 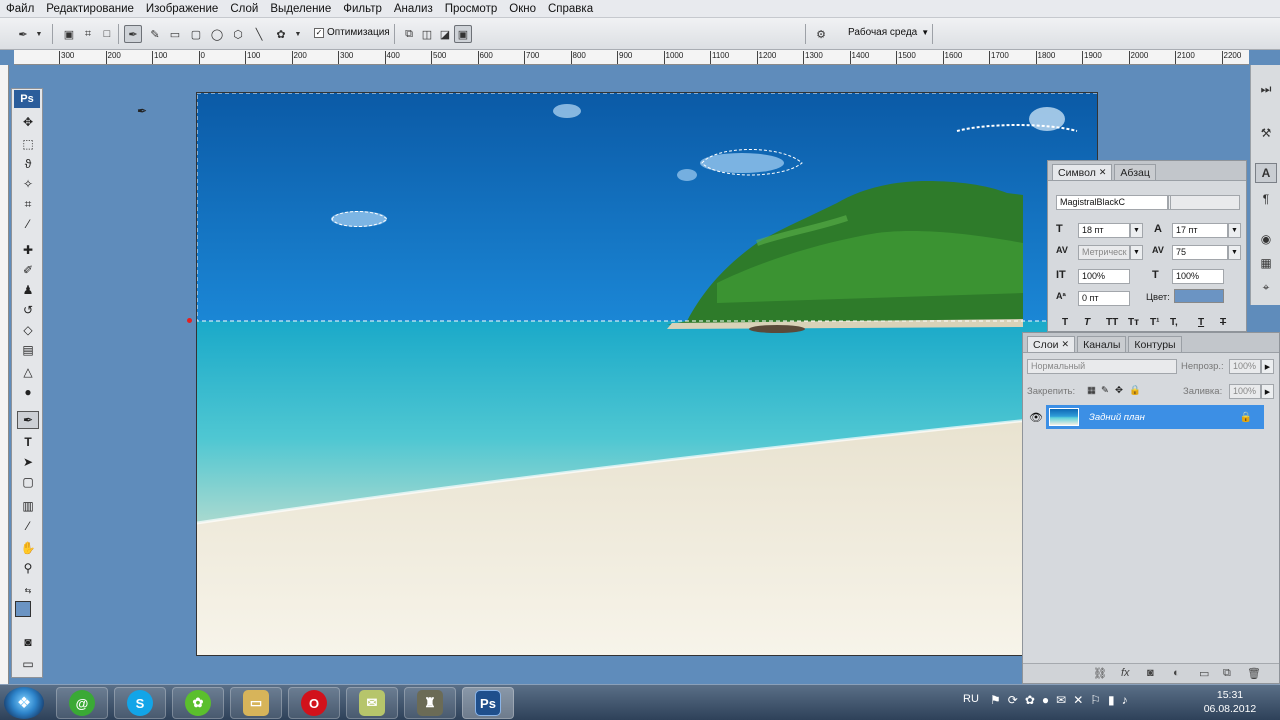 I want to click on optimize-checkbox: ✓ Оптимизация, so click(x=352, y=32).